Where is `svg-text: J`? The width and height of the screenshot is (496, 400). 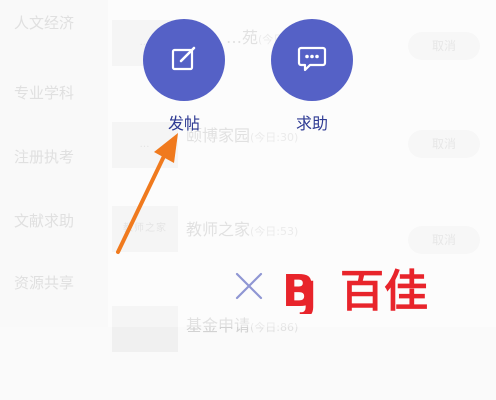 svg-text: J is located at coordinates (308, 294).